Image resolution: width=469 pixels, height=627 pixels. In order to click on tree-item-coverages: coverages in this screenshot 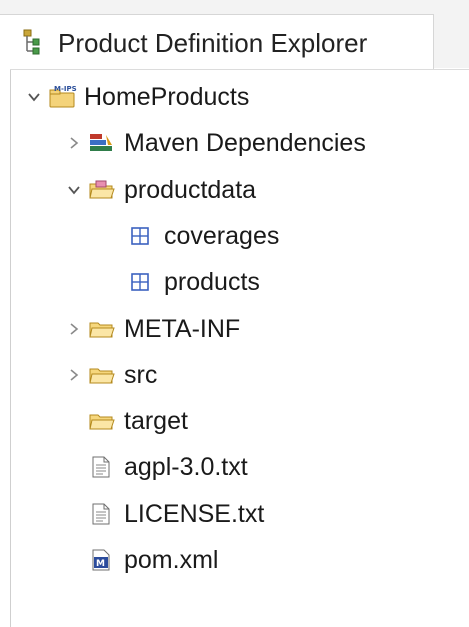, I will do `click(189, 236)`.